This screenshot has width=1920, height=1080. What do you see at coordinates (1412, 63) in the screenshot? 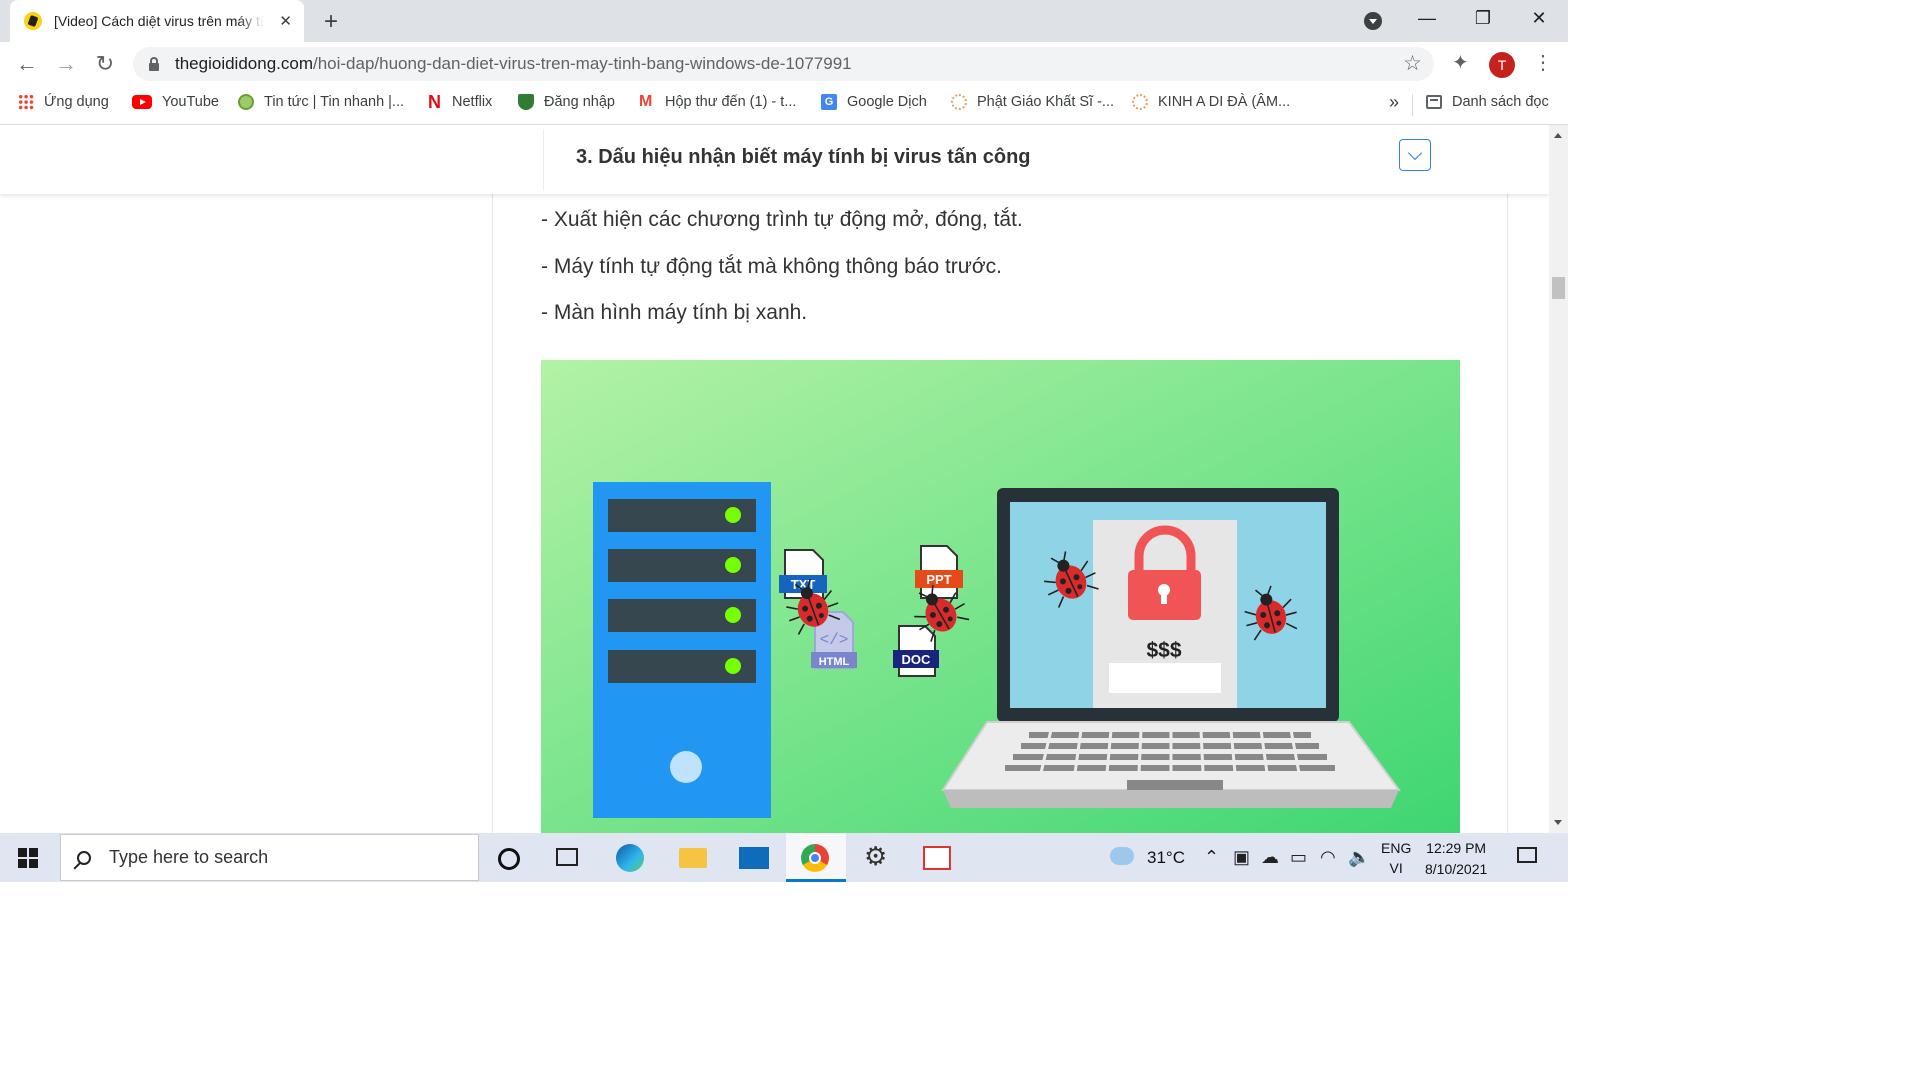
I see `bookmark-star-icon: ☆` at bounding box center [1412, 63].